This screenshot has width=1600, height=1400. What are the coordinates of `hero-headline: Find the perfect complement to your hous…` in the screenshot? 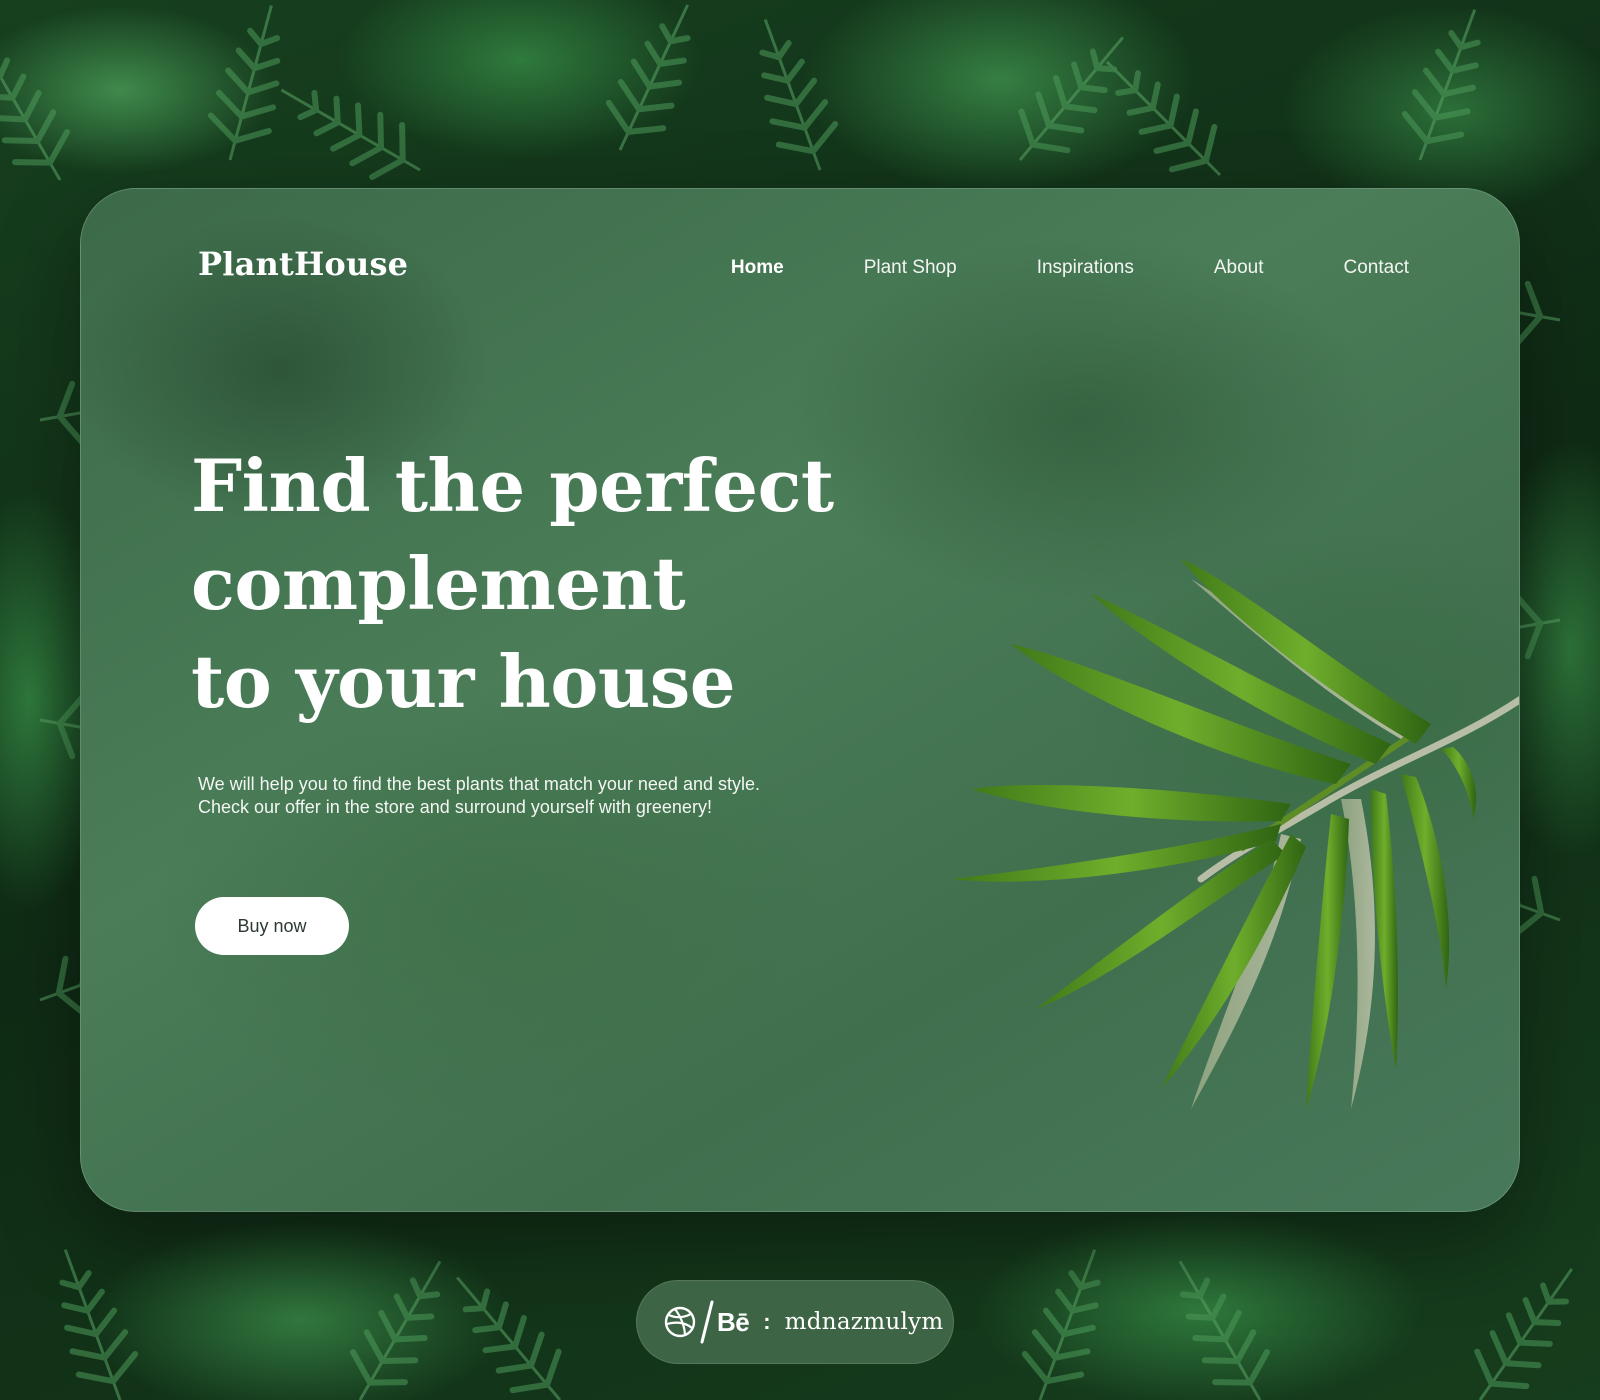 It's located at (551, 584).